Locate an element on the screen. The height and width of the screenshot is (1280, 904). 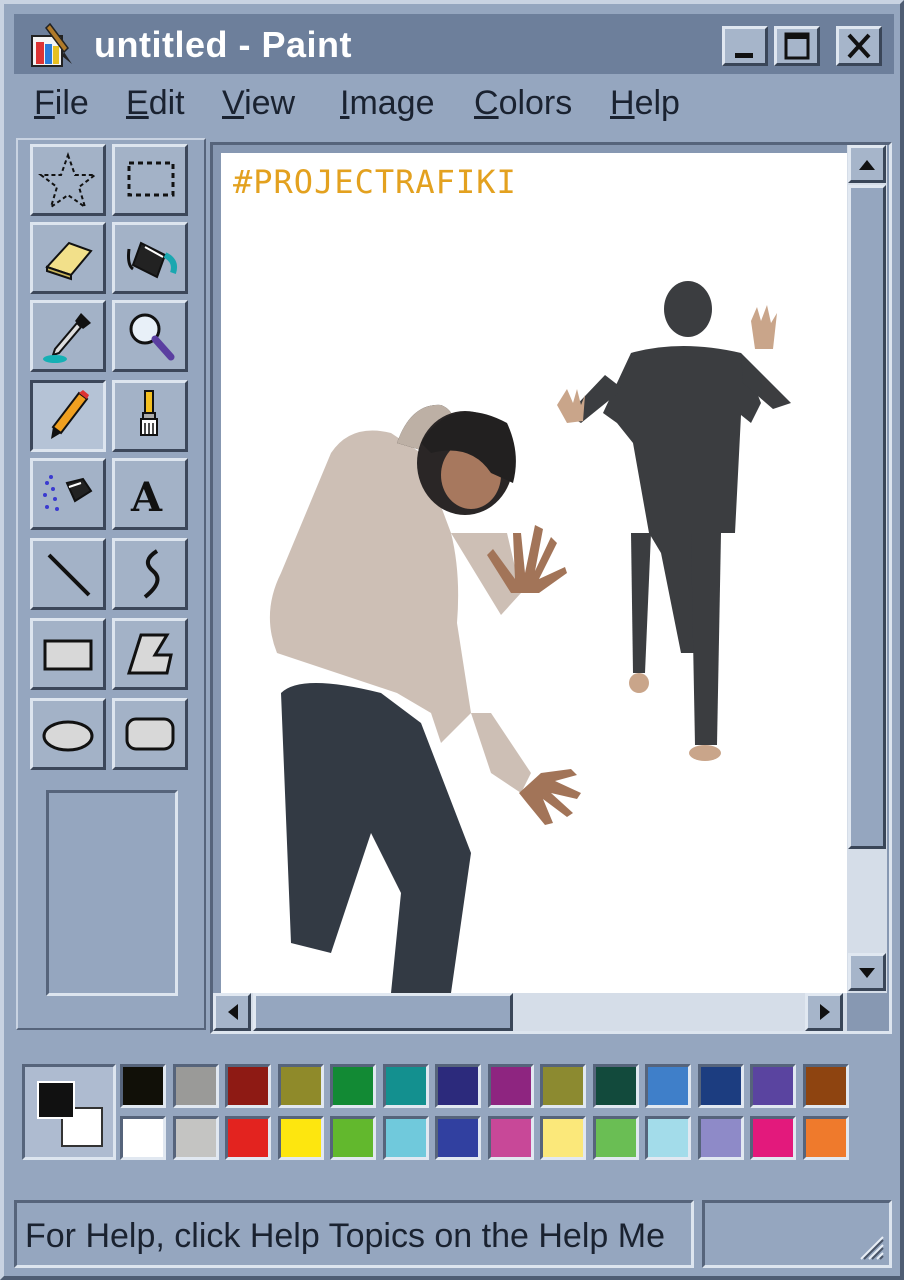
scroll-right-button is located at coordinates (824, 1012).